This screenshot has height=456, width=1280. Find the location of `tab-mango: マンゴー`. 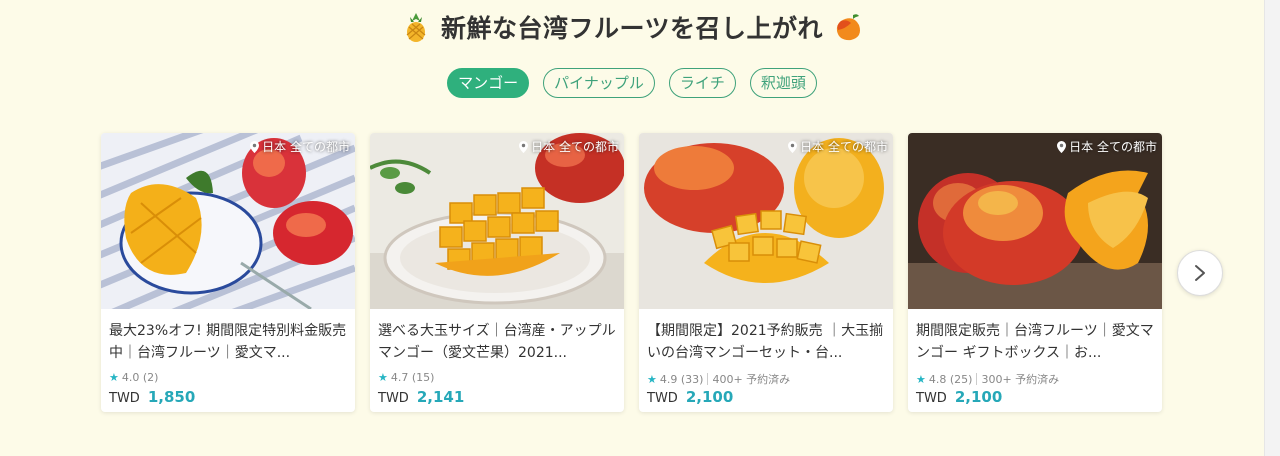

tab-mango: マンゴー is located at coordinates (488, 83).